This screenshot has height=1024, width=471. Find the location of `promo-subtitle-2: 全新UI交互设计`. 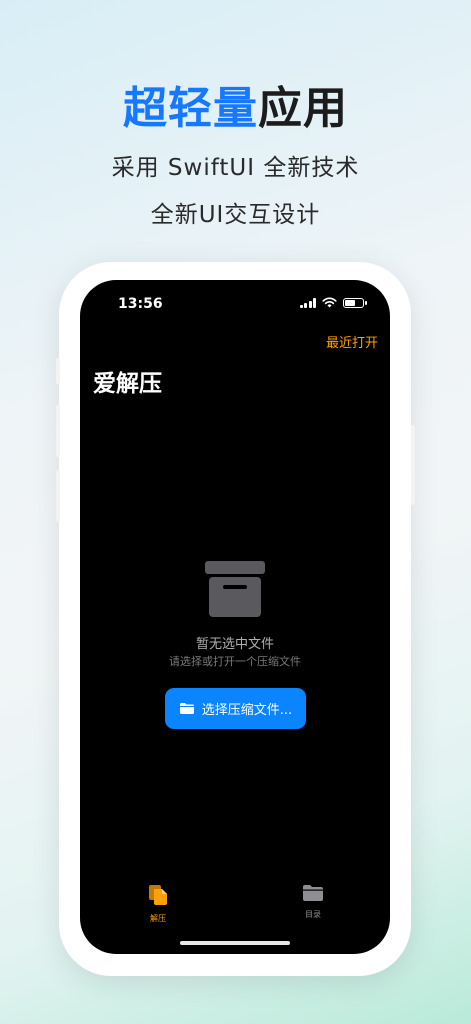

promo-subtitle-2: 全新UI交互设计 is located at coordinates (235, 215).